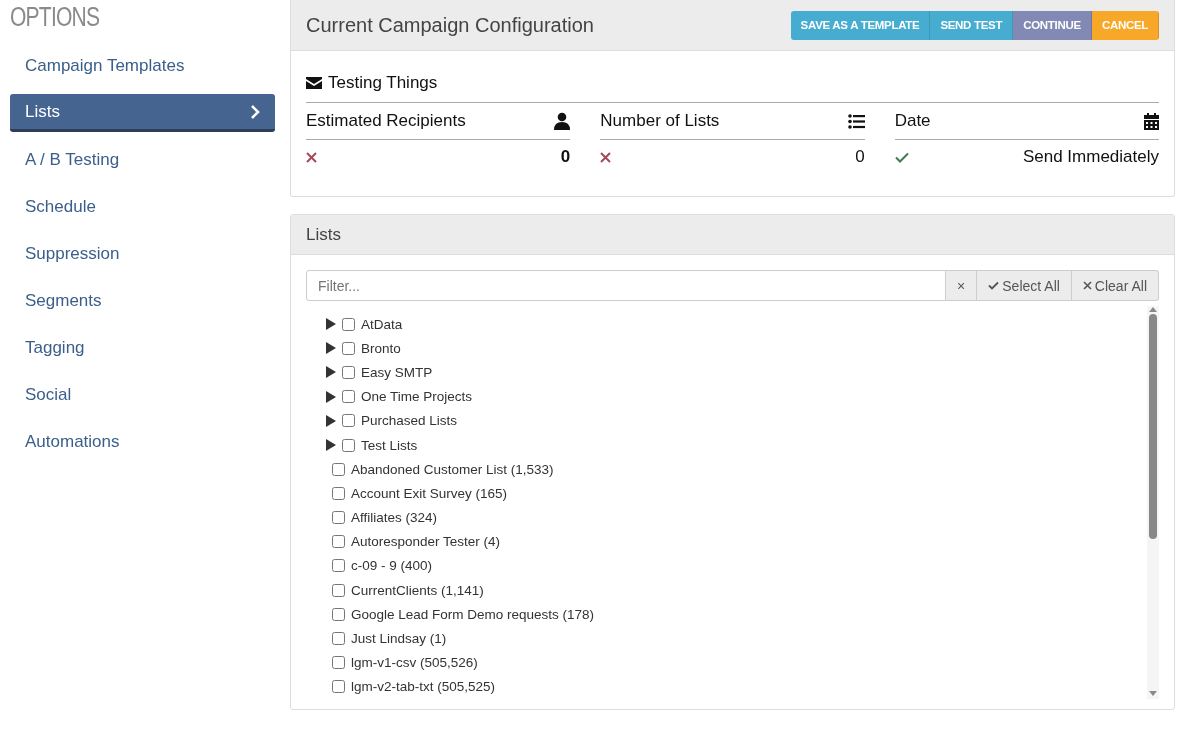 This screenshot has width=1184, height=731. Describe the element at coordinates (856, 121) in the screenshot. I see `list-icon` at that location.